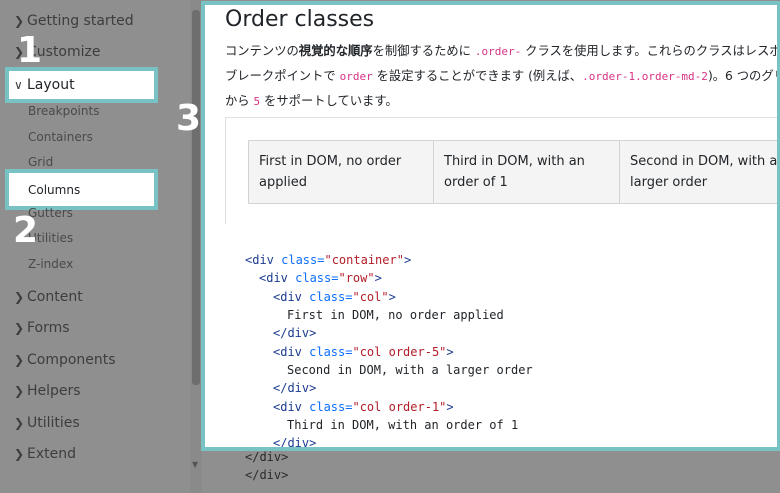  What do you see at coordinates (30, 50) in the screenshot?
I see `step-number-1: 1` at bounding box center [30, 50].